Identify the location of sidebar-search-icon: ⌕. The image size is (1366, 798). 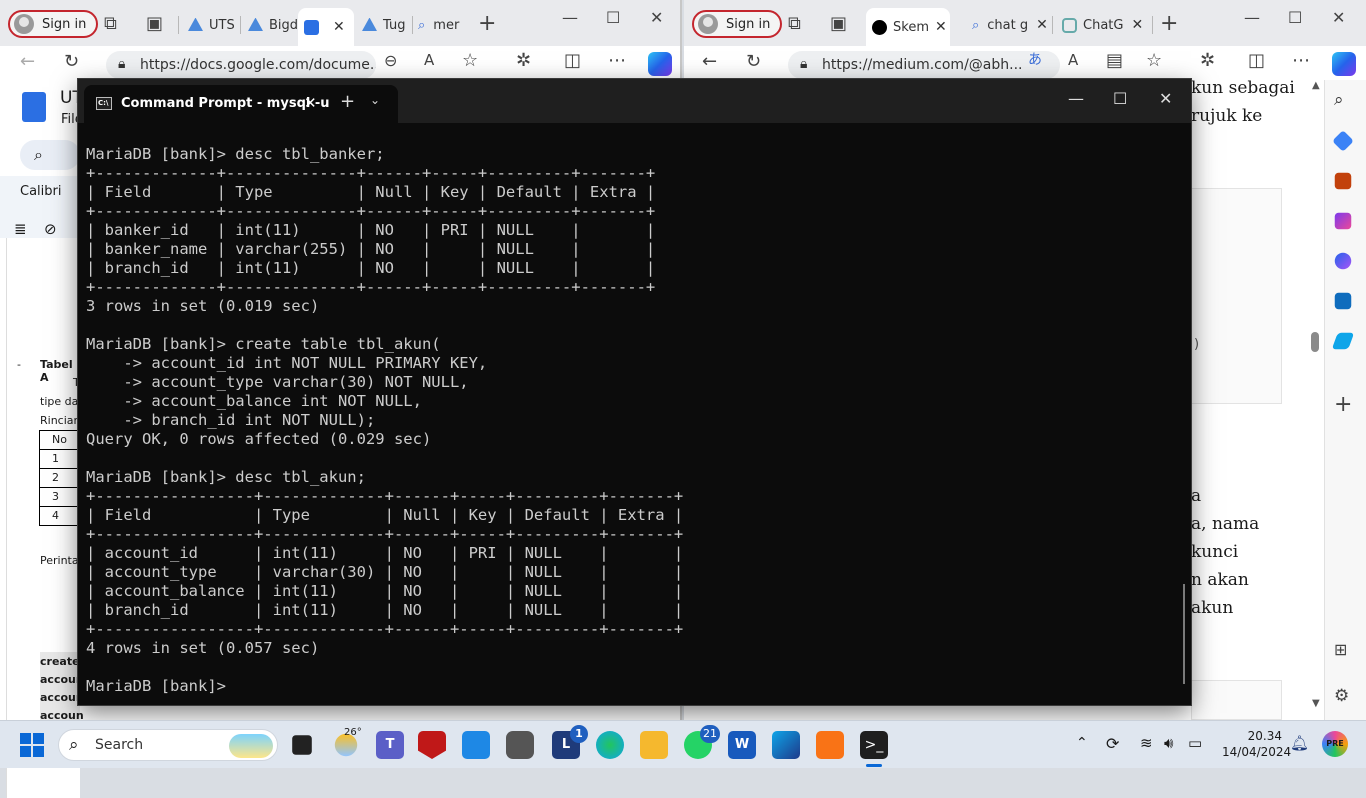
(1339, 100).